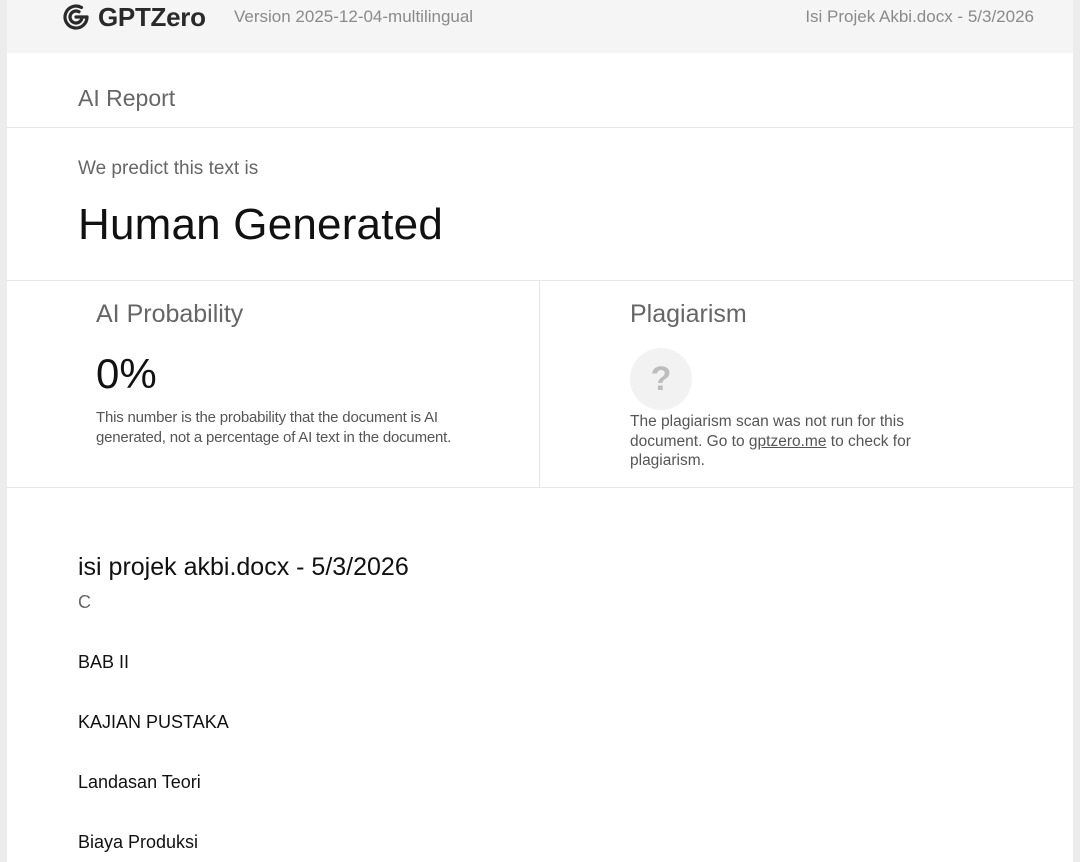 This screenshot has width=1080, height=862. I want to click on document-paragraph: Biaya Produksi, so click(138, 842).